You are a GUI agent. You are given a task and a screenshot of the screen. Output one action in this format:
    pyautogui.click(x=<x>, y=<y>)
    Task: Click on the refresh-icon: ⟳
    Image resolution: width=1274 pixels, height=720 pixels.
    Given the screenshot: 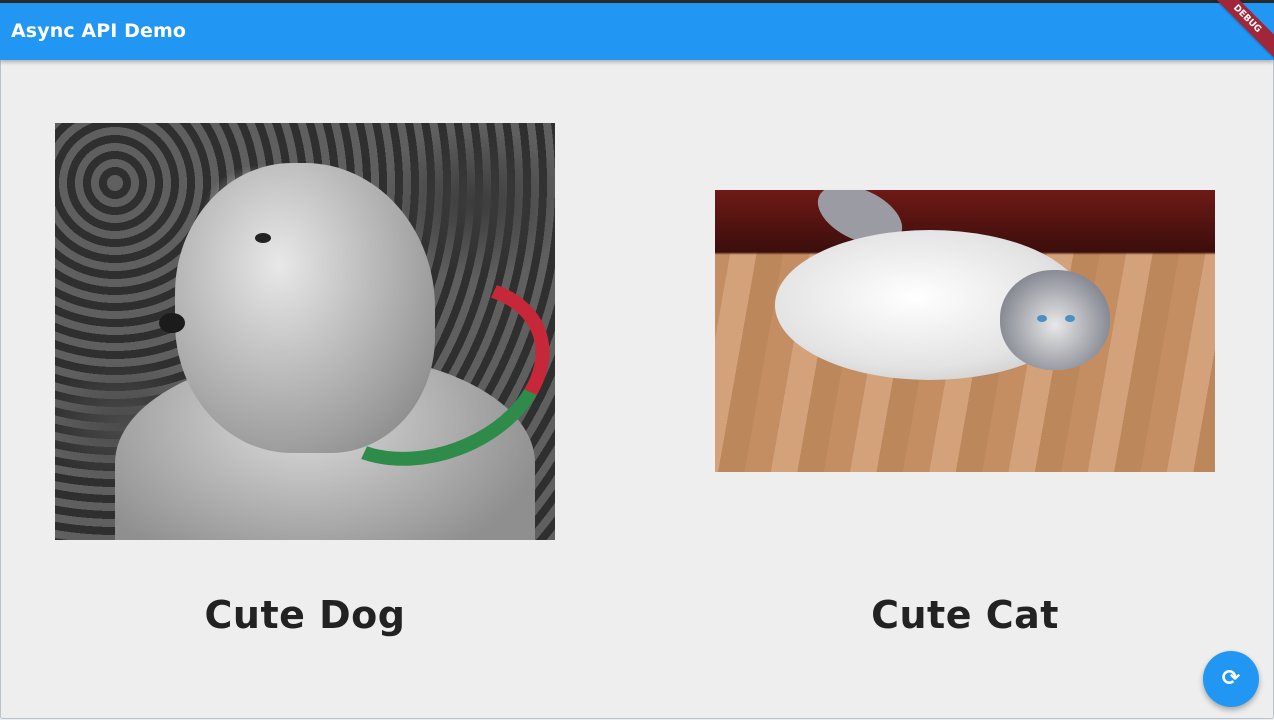 What is the action you would take?
    pyautogui.click(x=1231, y=678)
    